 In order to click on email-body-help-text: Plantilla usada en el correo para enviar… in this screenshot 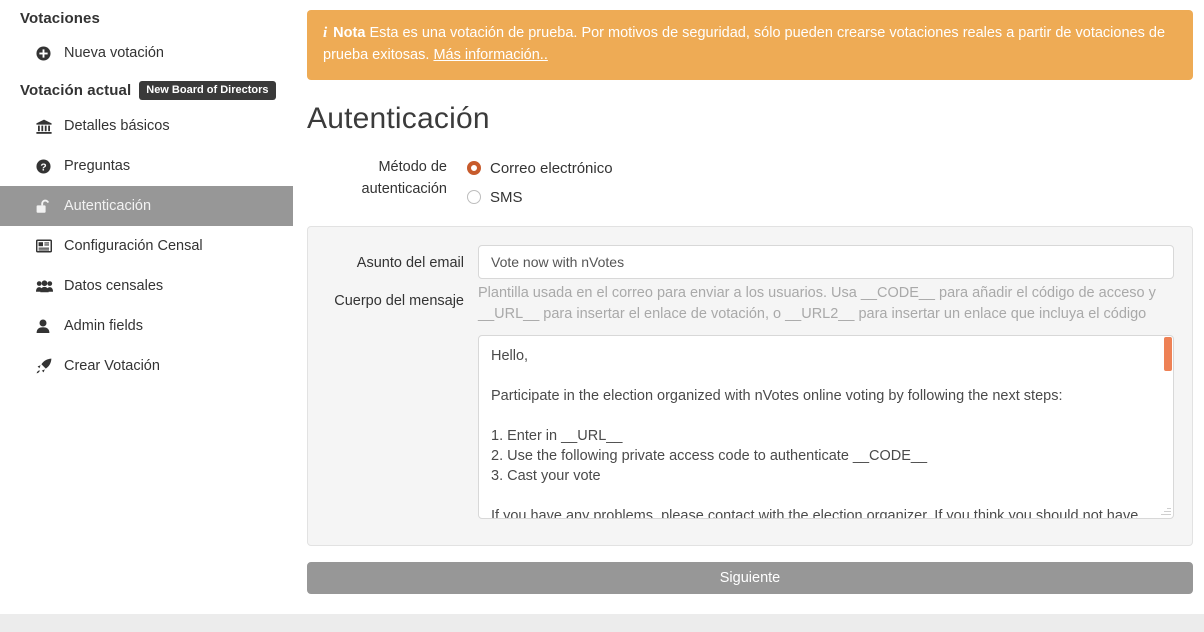, I will do `click(817, 303)`.